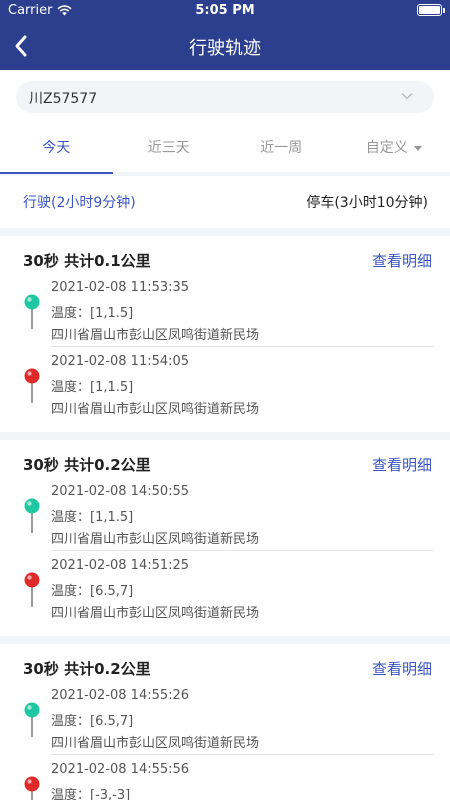 The image size is (450, 800). What do you see at coordinates (120, 695) in the screenshot?
I see `point-time: 2021-02-08 14:55:26` at bounding box center [120, 695].